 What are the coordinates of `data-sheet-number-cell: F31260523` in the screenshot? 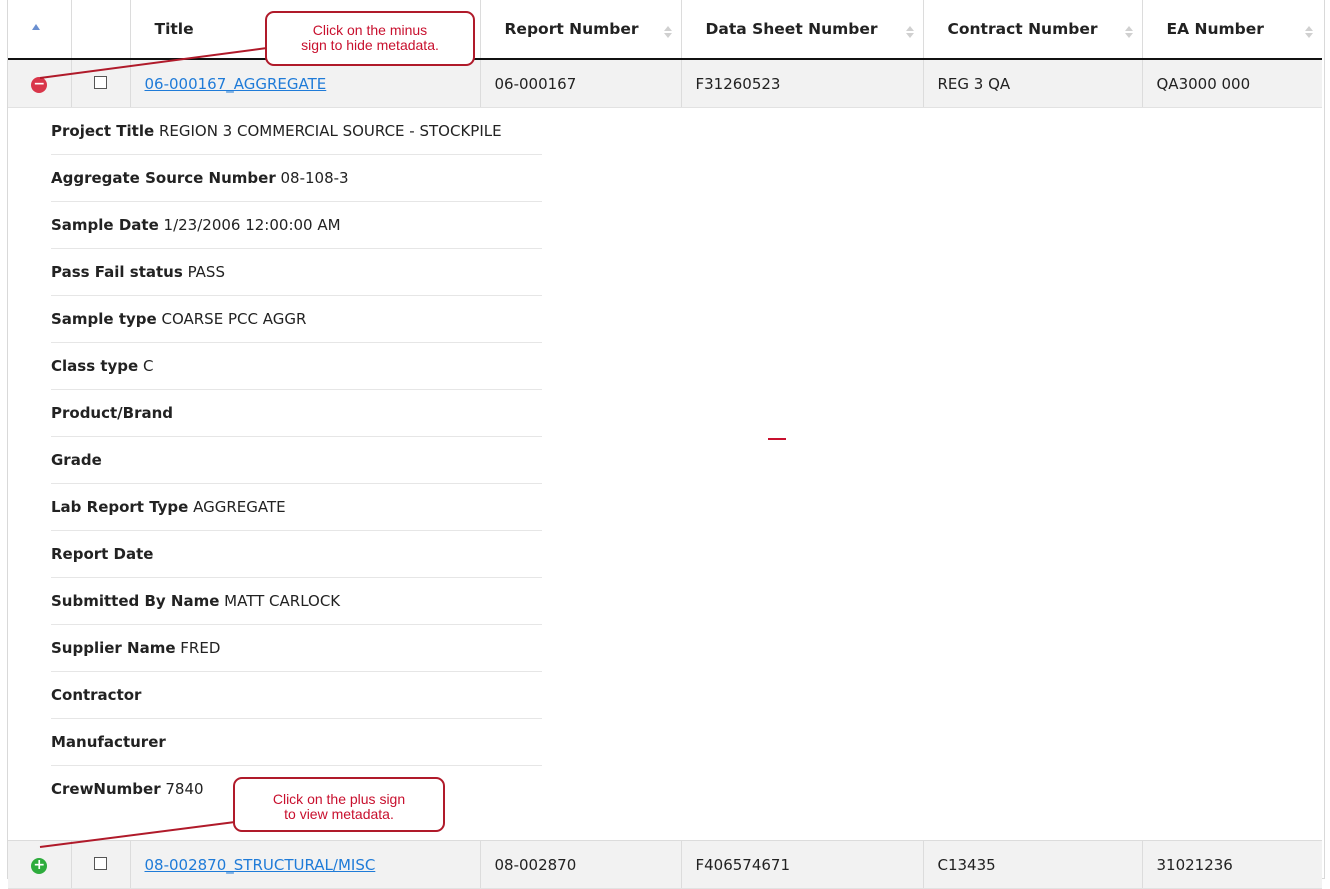 It's located at (802, 83).